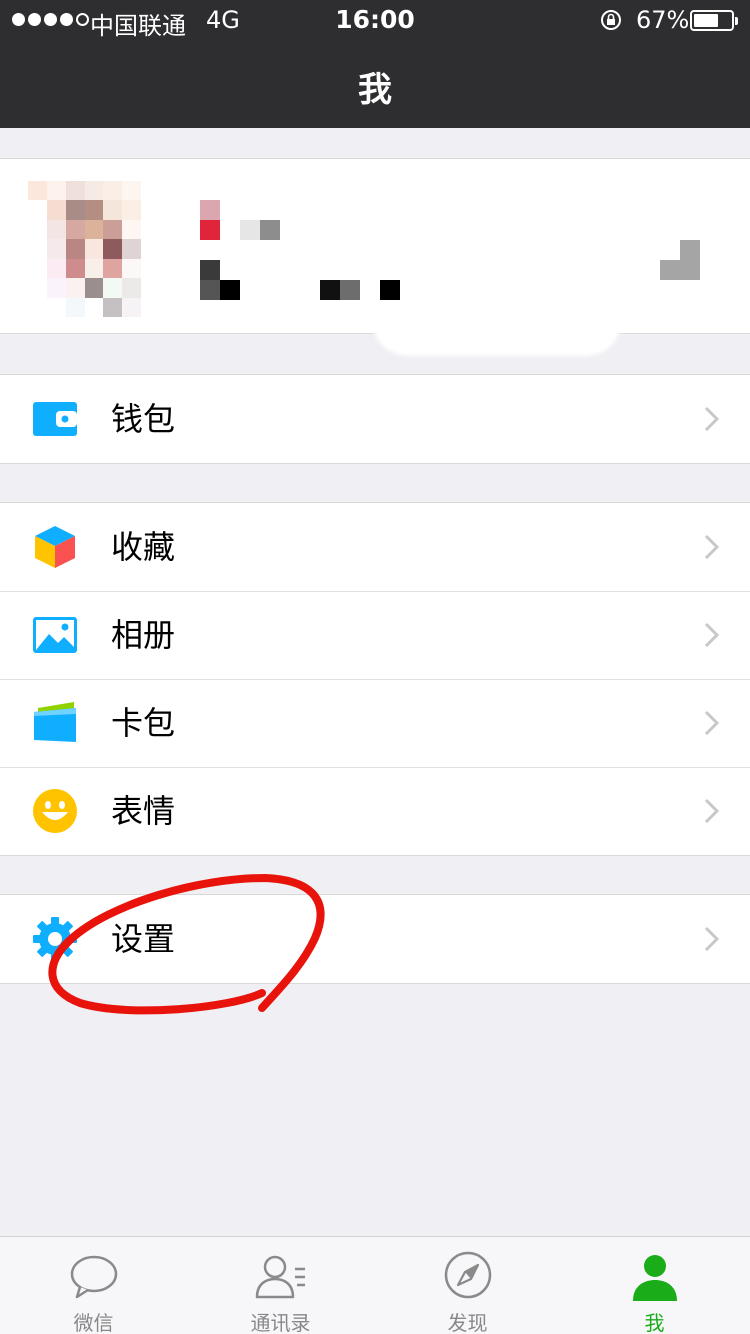 The height and width of the screenshot is (1334, 750). What do you see at coordinates (375, 246) in the screenshot?
I see `profile-card` at bounding box center [375, 246].